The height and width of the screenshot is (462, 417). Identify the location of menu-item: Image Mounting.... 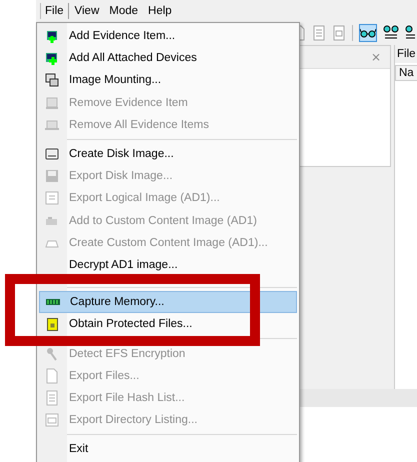
(168, 80).